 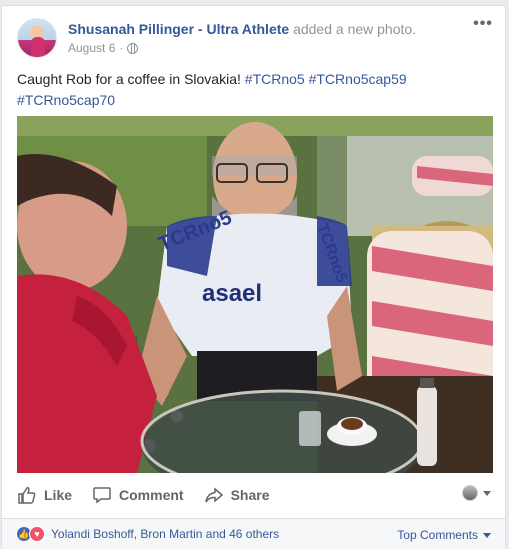 I want to click on jersey-text-chest: asael, so click(x=232, y=293).